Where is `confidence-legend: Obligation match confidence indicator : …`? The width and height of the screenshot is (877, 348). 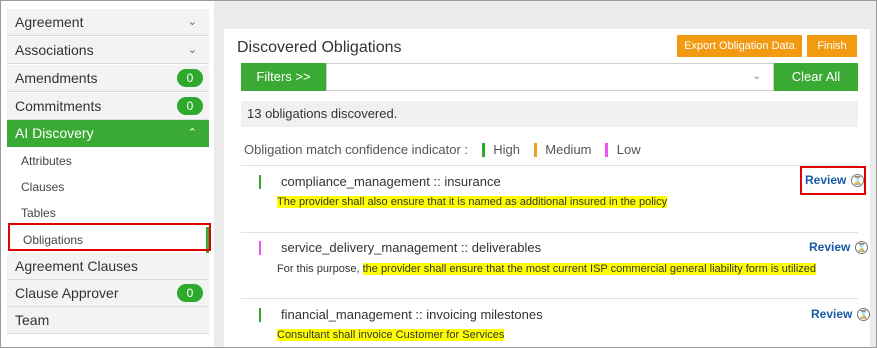 confidence-legend: Obligation match confidence indicator : … is located at coordinates (442, 149).